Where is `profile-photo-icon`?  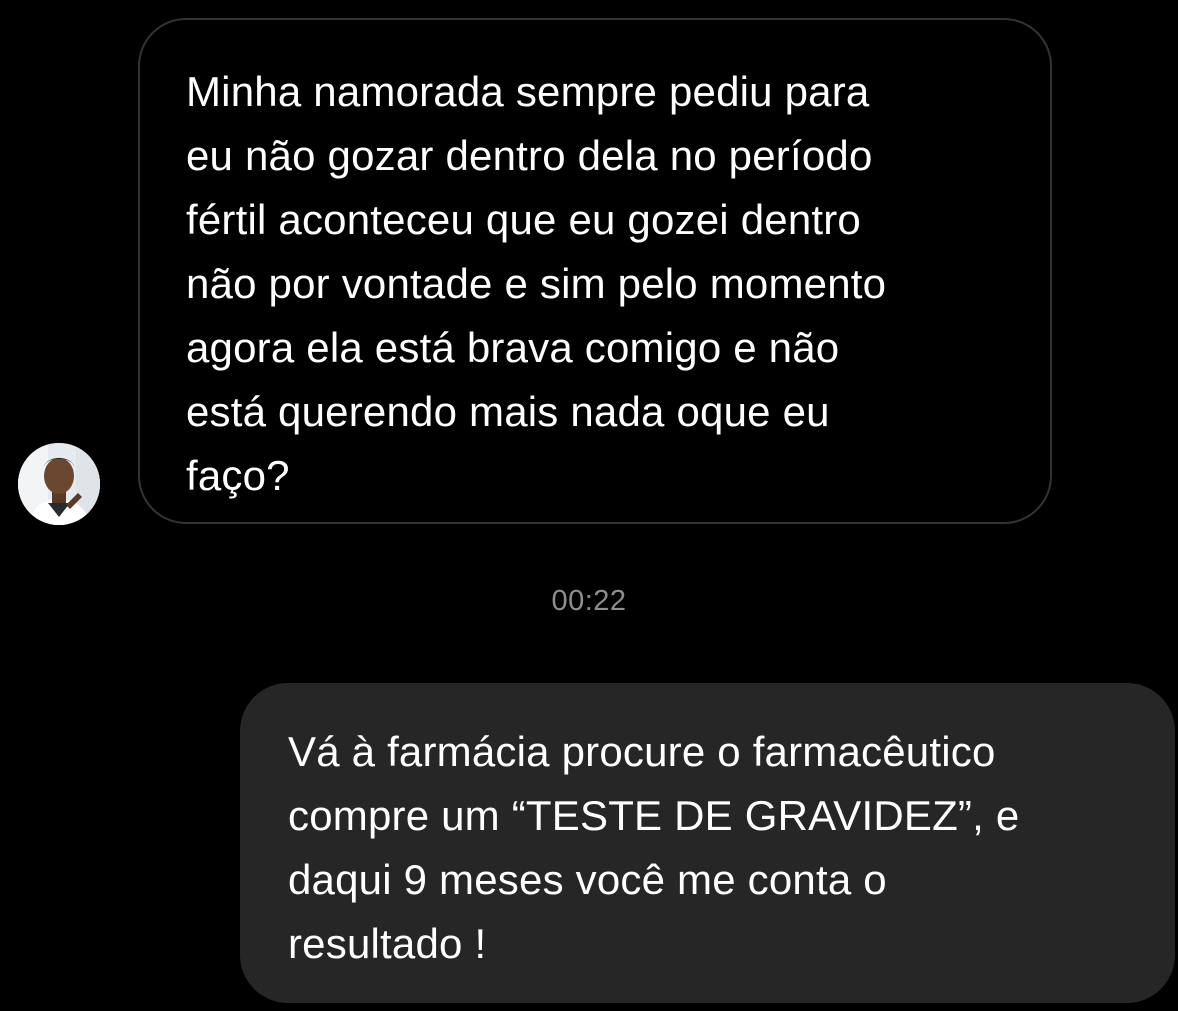 profile-photo-icon is located at coordinates (59, 484).